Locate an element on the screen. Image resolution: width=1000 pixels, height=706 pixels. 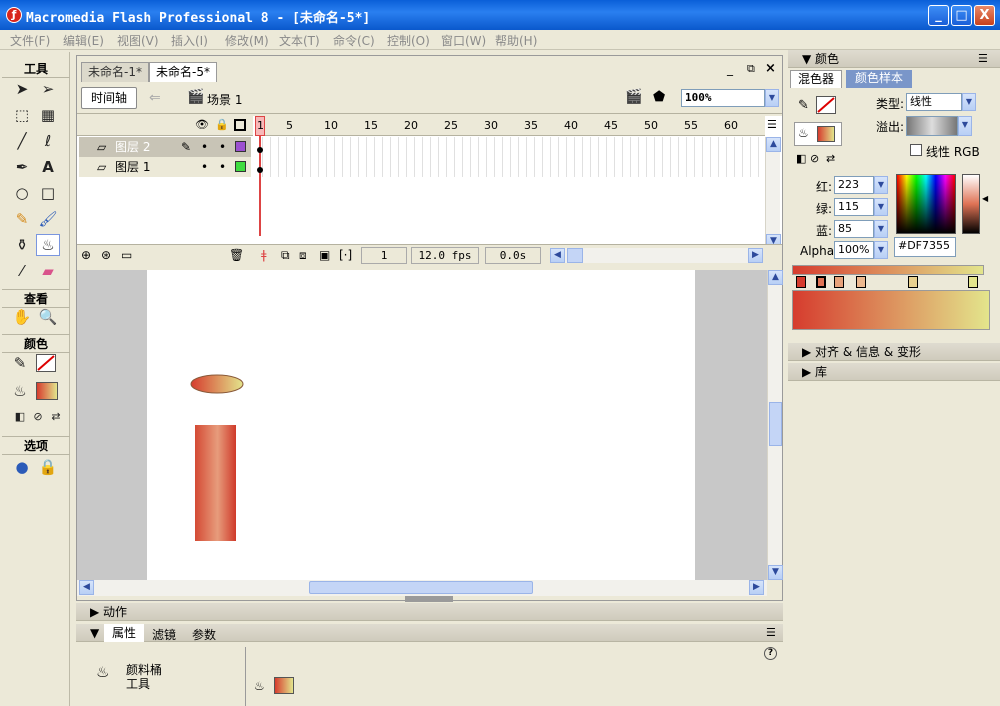
fill-color-icon: ♨ is located at coordinates (20, 391).